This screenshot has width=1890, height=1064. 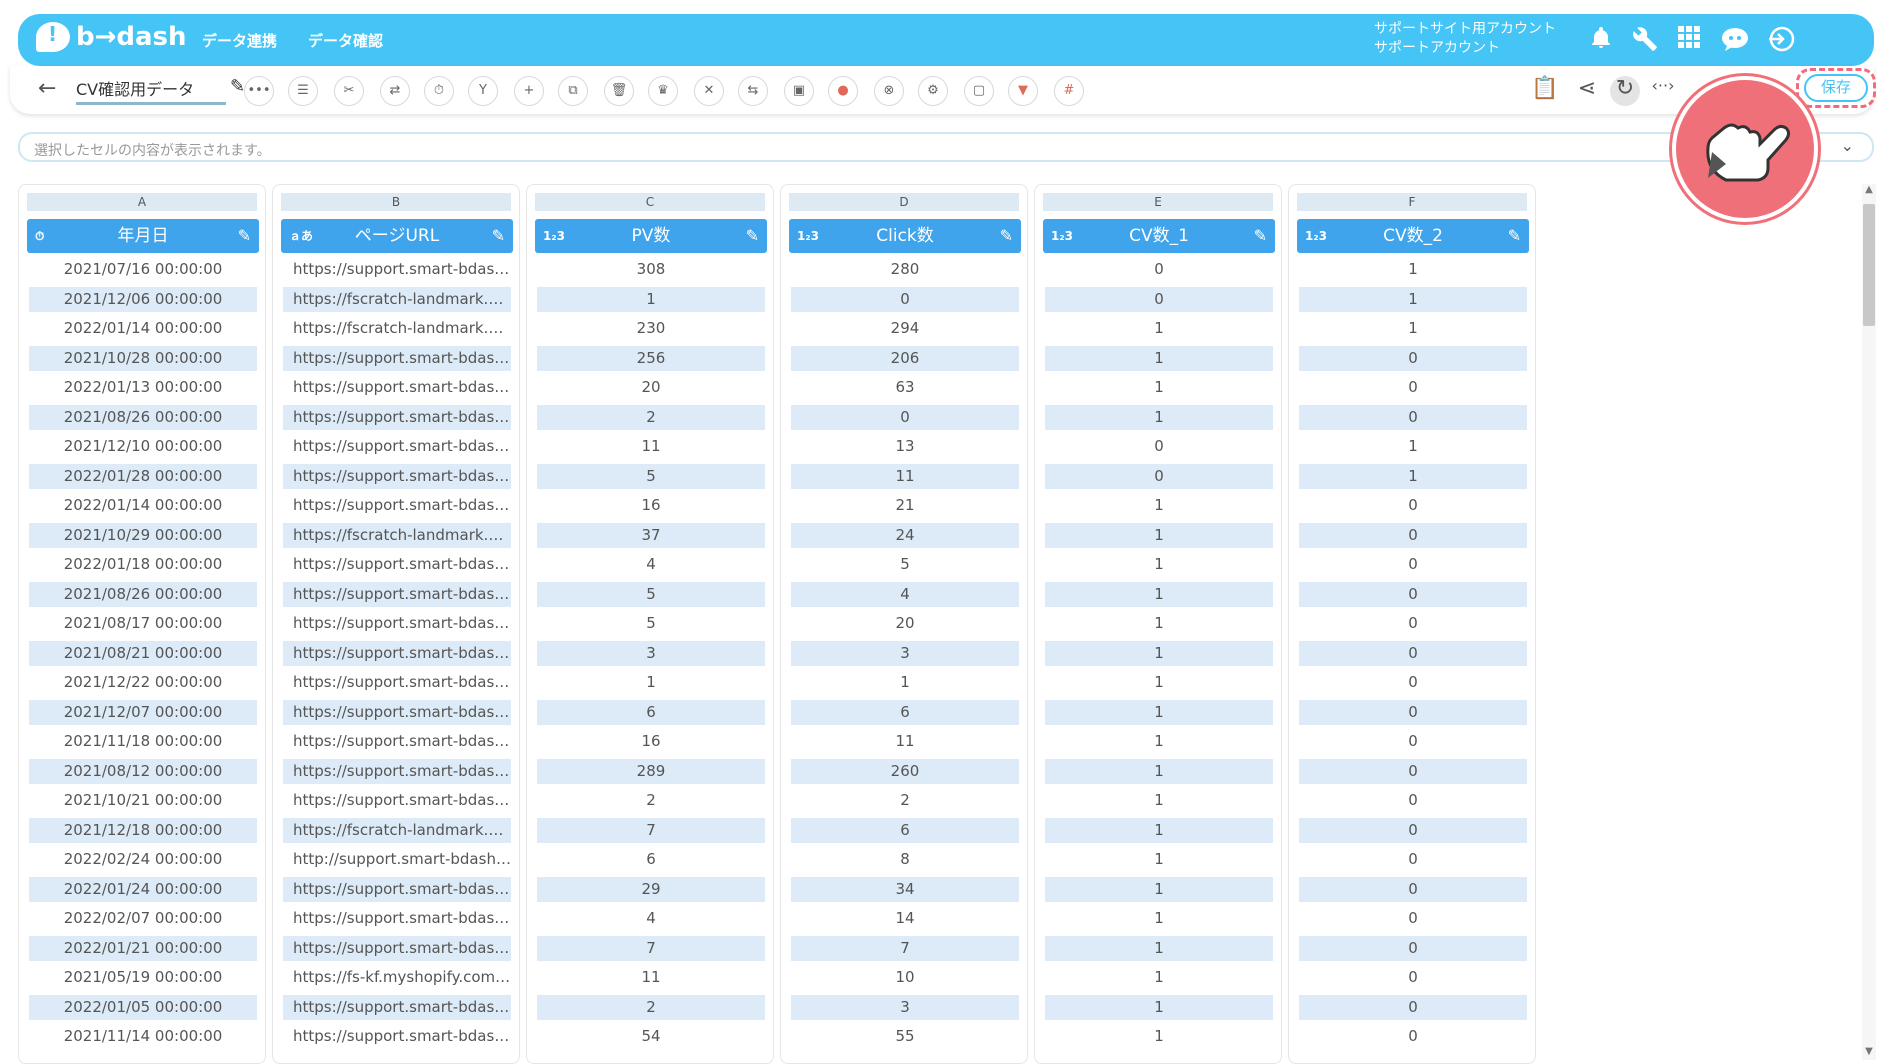 What do you see at coordinates (143, 741) in the screenshot?
I see `table-cell: 2021/11/18 00:00:00` at bounding box center [143, 741].